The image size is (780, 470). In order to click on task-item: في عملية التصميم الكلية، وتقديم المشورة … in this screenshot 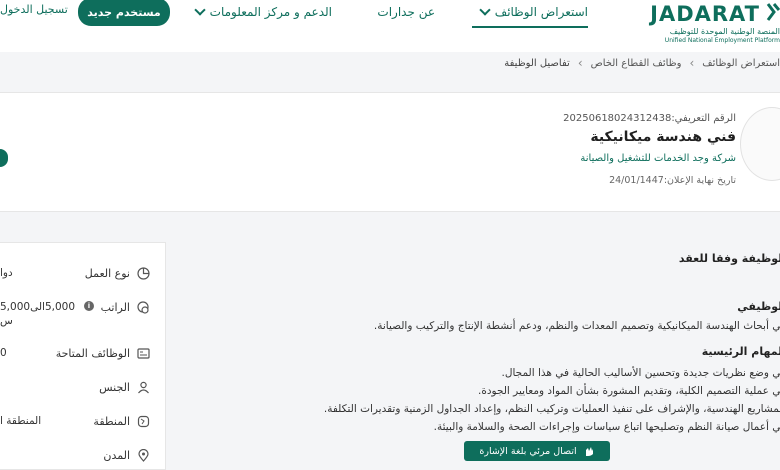, I will do `click(629, 391)`.